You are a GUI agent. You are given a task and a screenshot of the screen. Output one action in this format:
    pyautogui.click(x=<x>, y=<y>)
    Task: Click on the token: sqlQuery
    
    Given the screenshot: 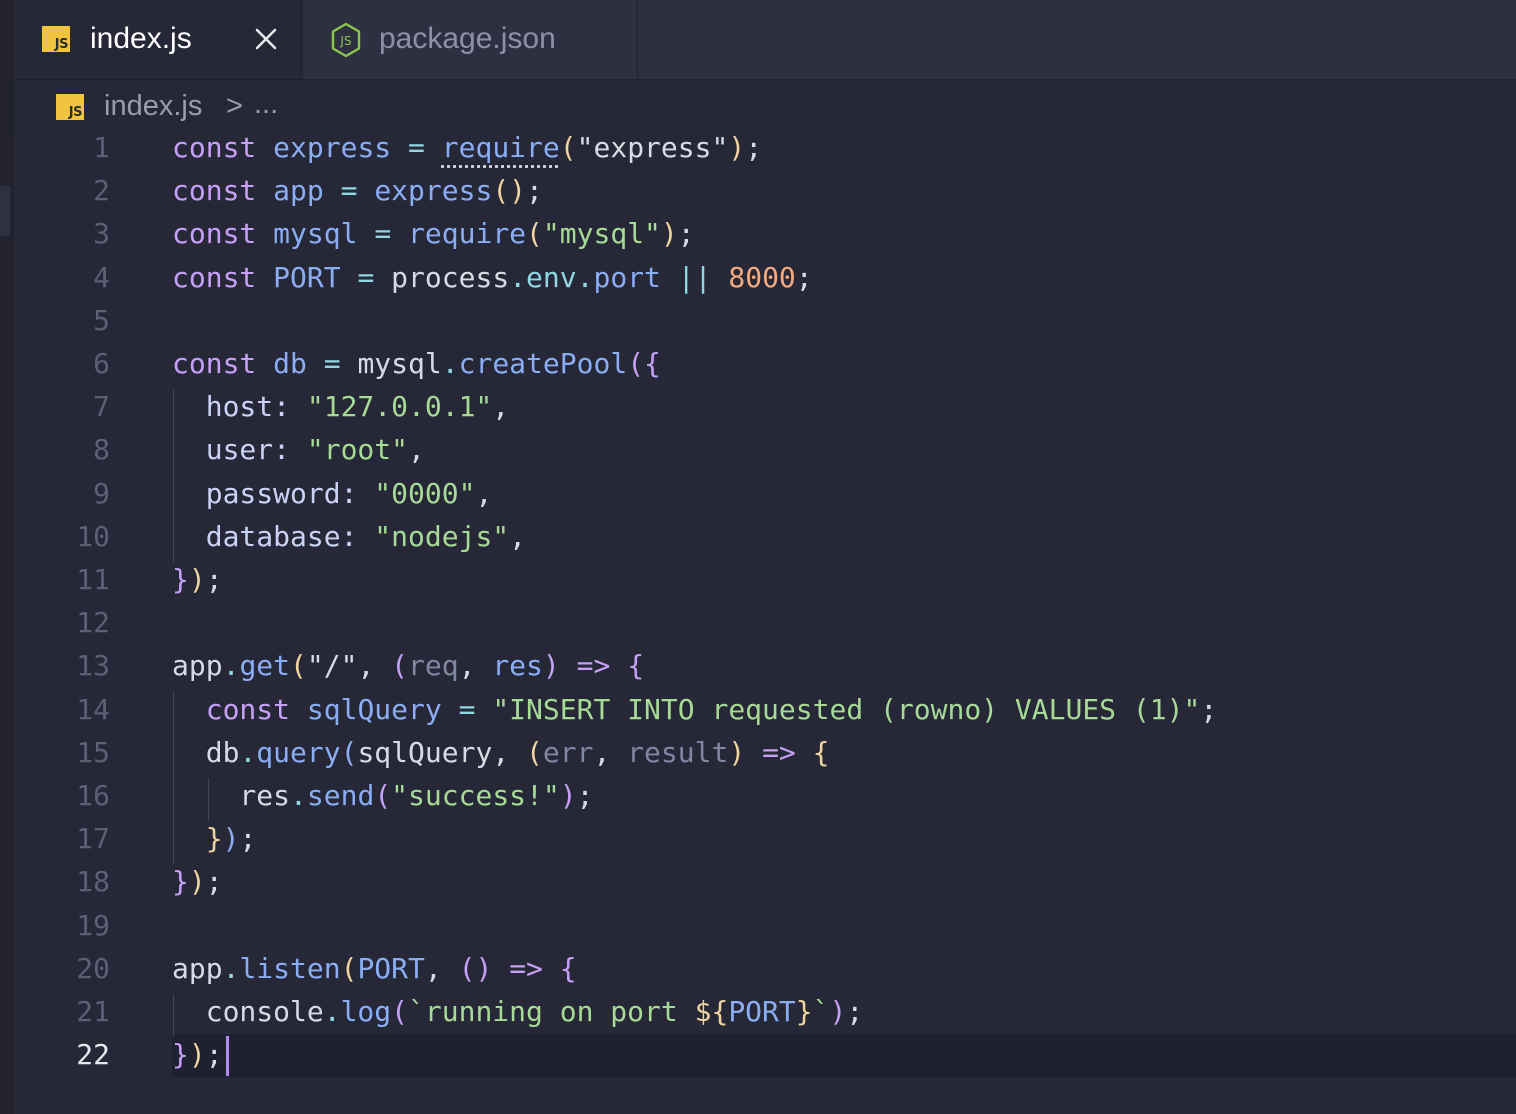 What is the action you would take?
    pyautogui.click(x=374, y=709)
    